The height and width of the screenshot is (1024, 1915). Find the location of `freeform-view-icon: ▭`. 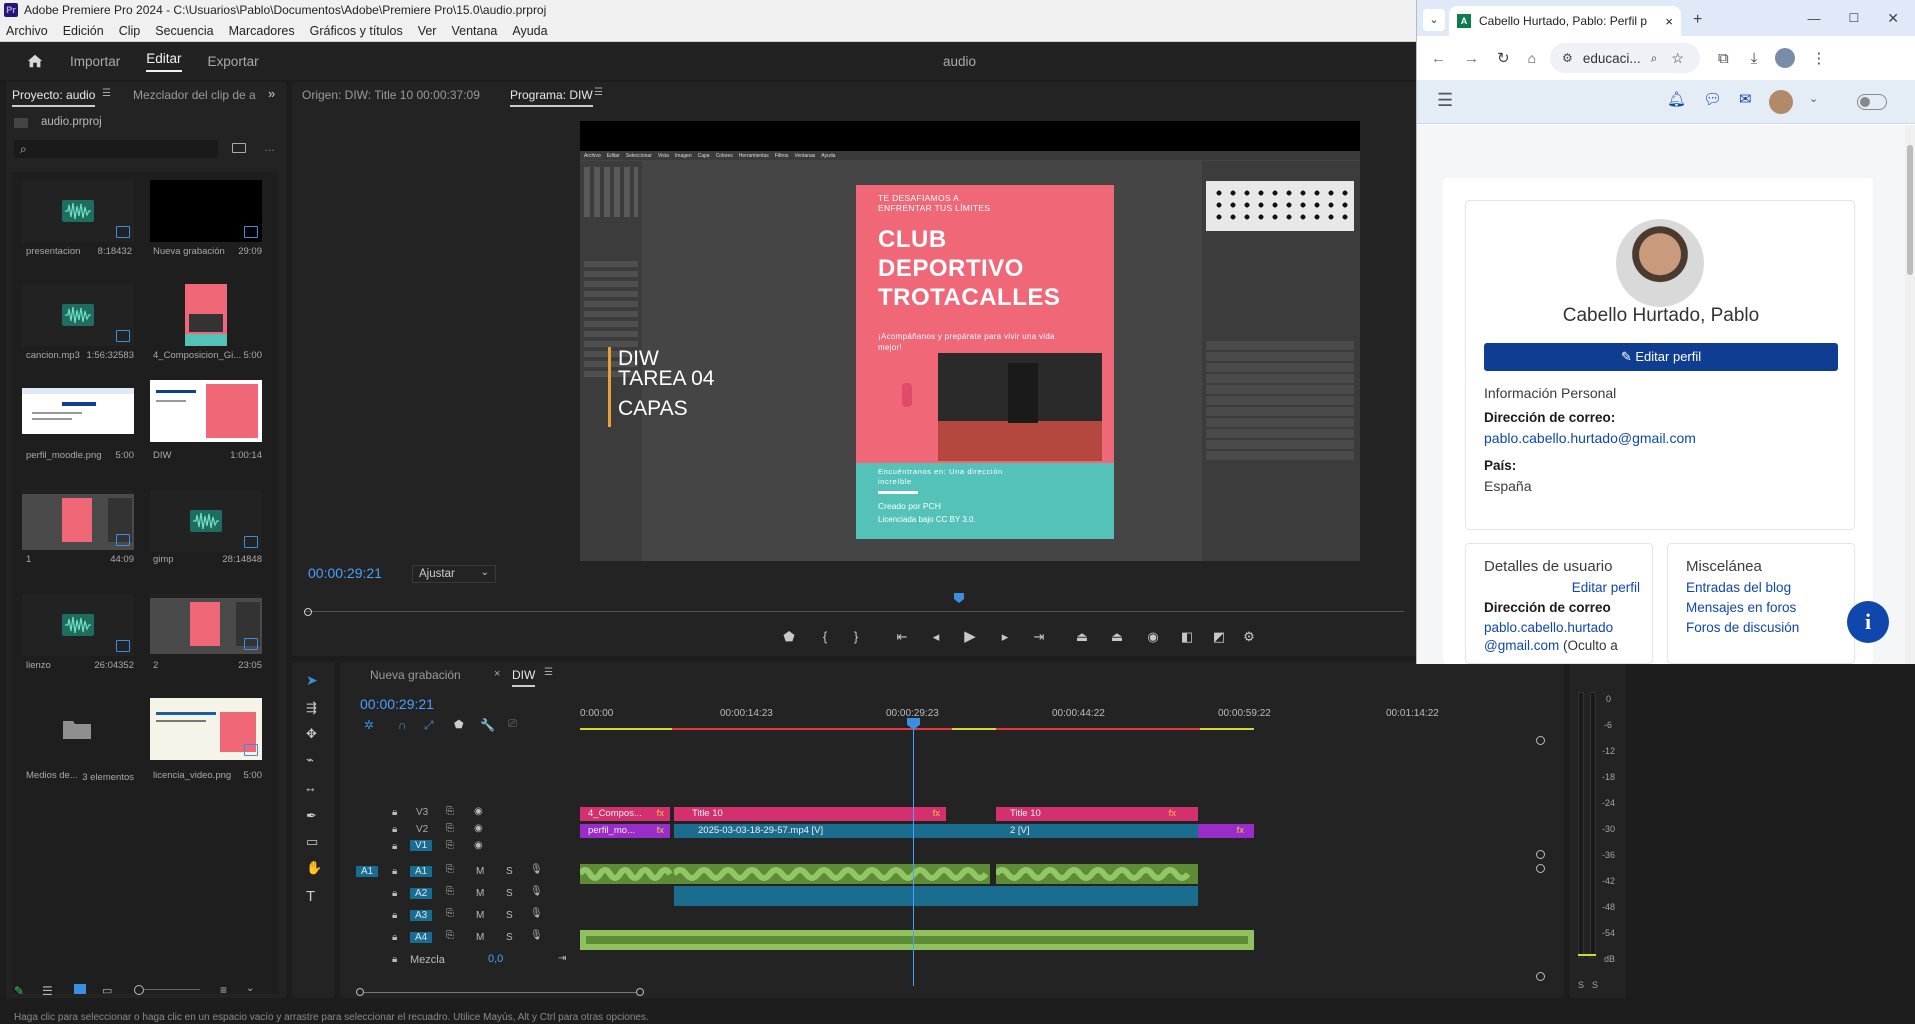

freeform-view-icon: ▭ is located at coordinates (107, 990).